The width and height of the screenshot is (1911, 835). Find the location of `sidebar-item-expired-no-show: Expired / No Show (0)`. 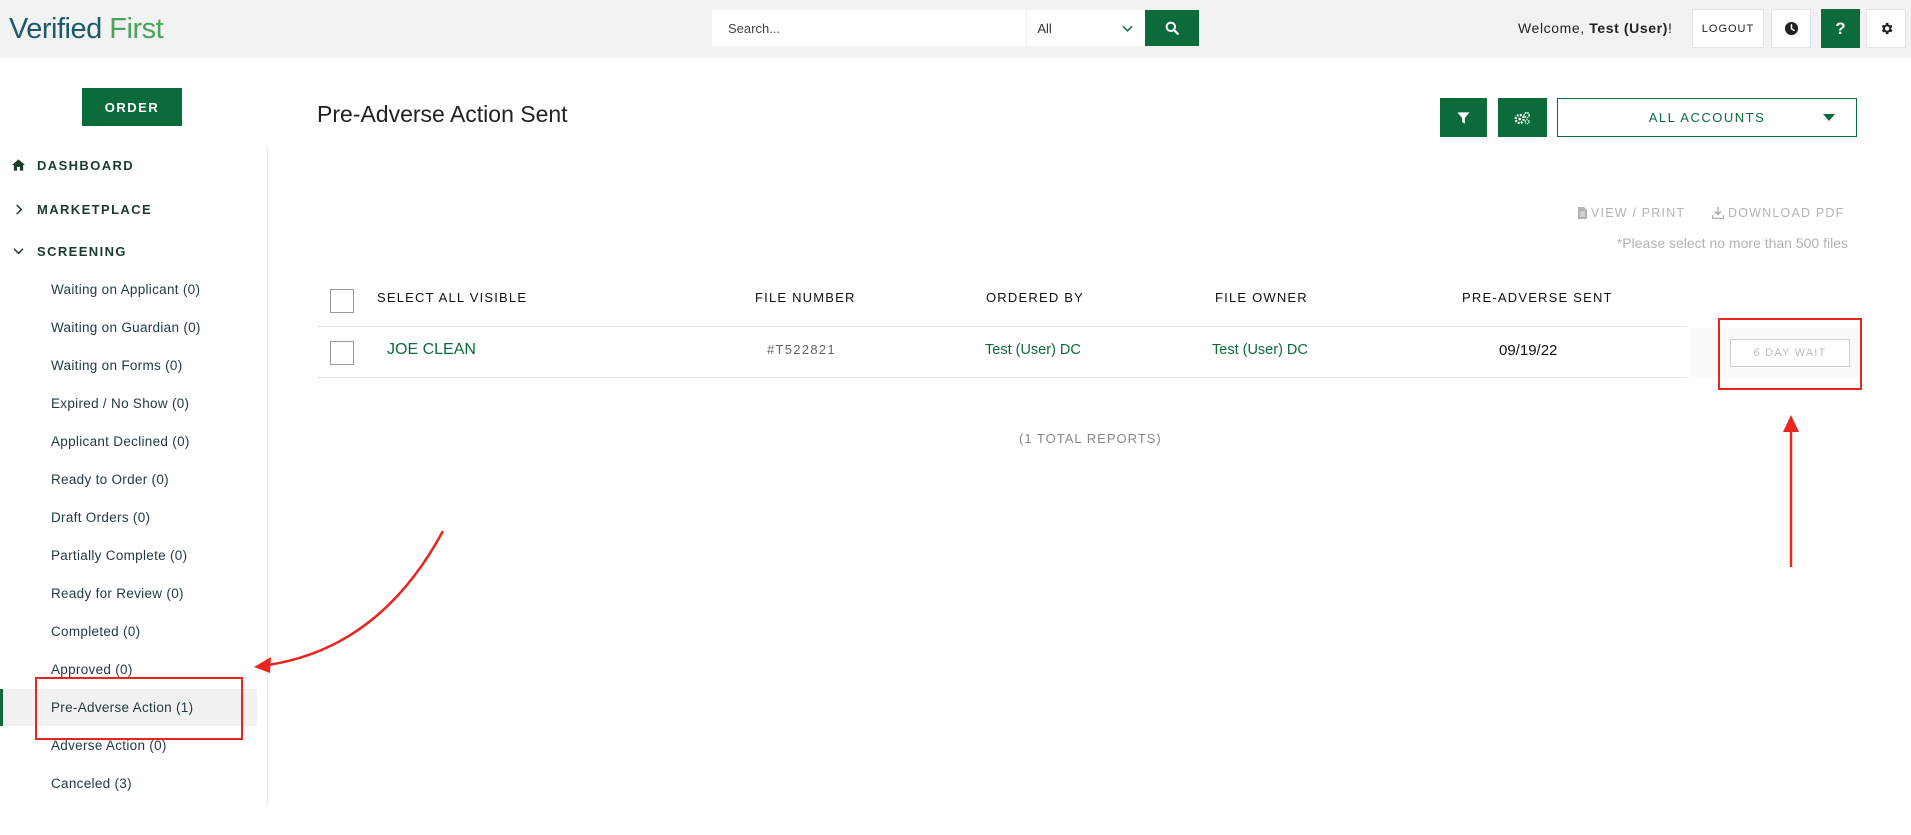

sidebar-item-expired-no-show: Expired / No Show (0) is located at coordinates (128, 403).